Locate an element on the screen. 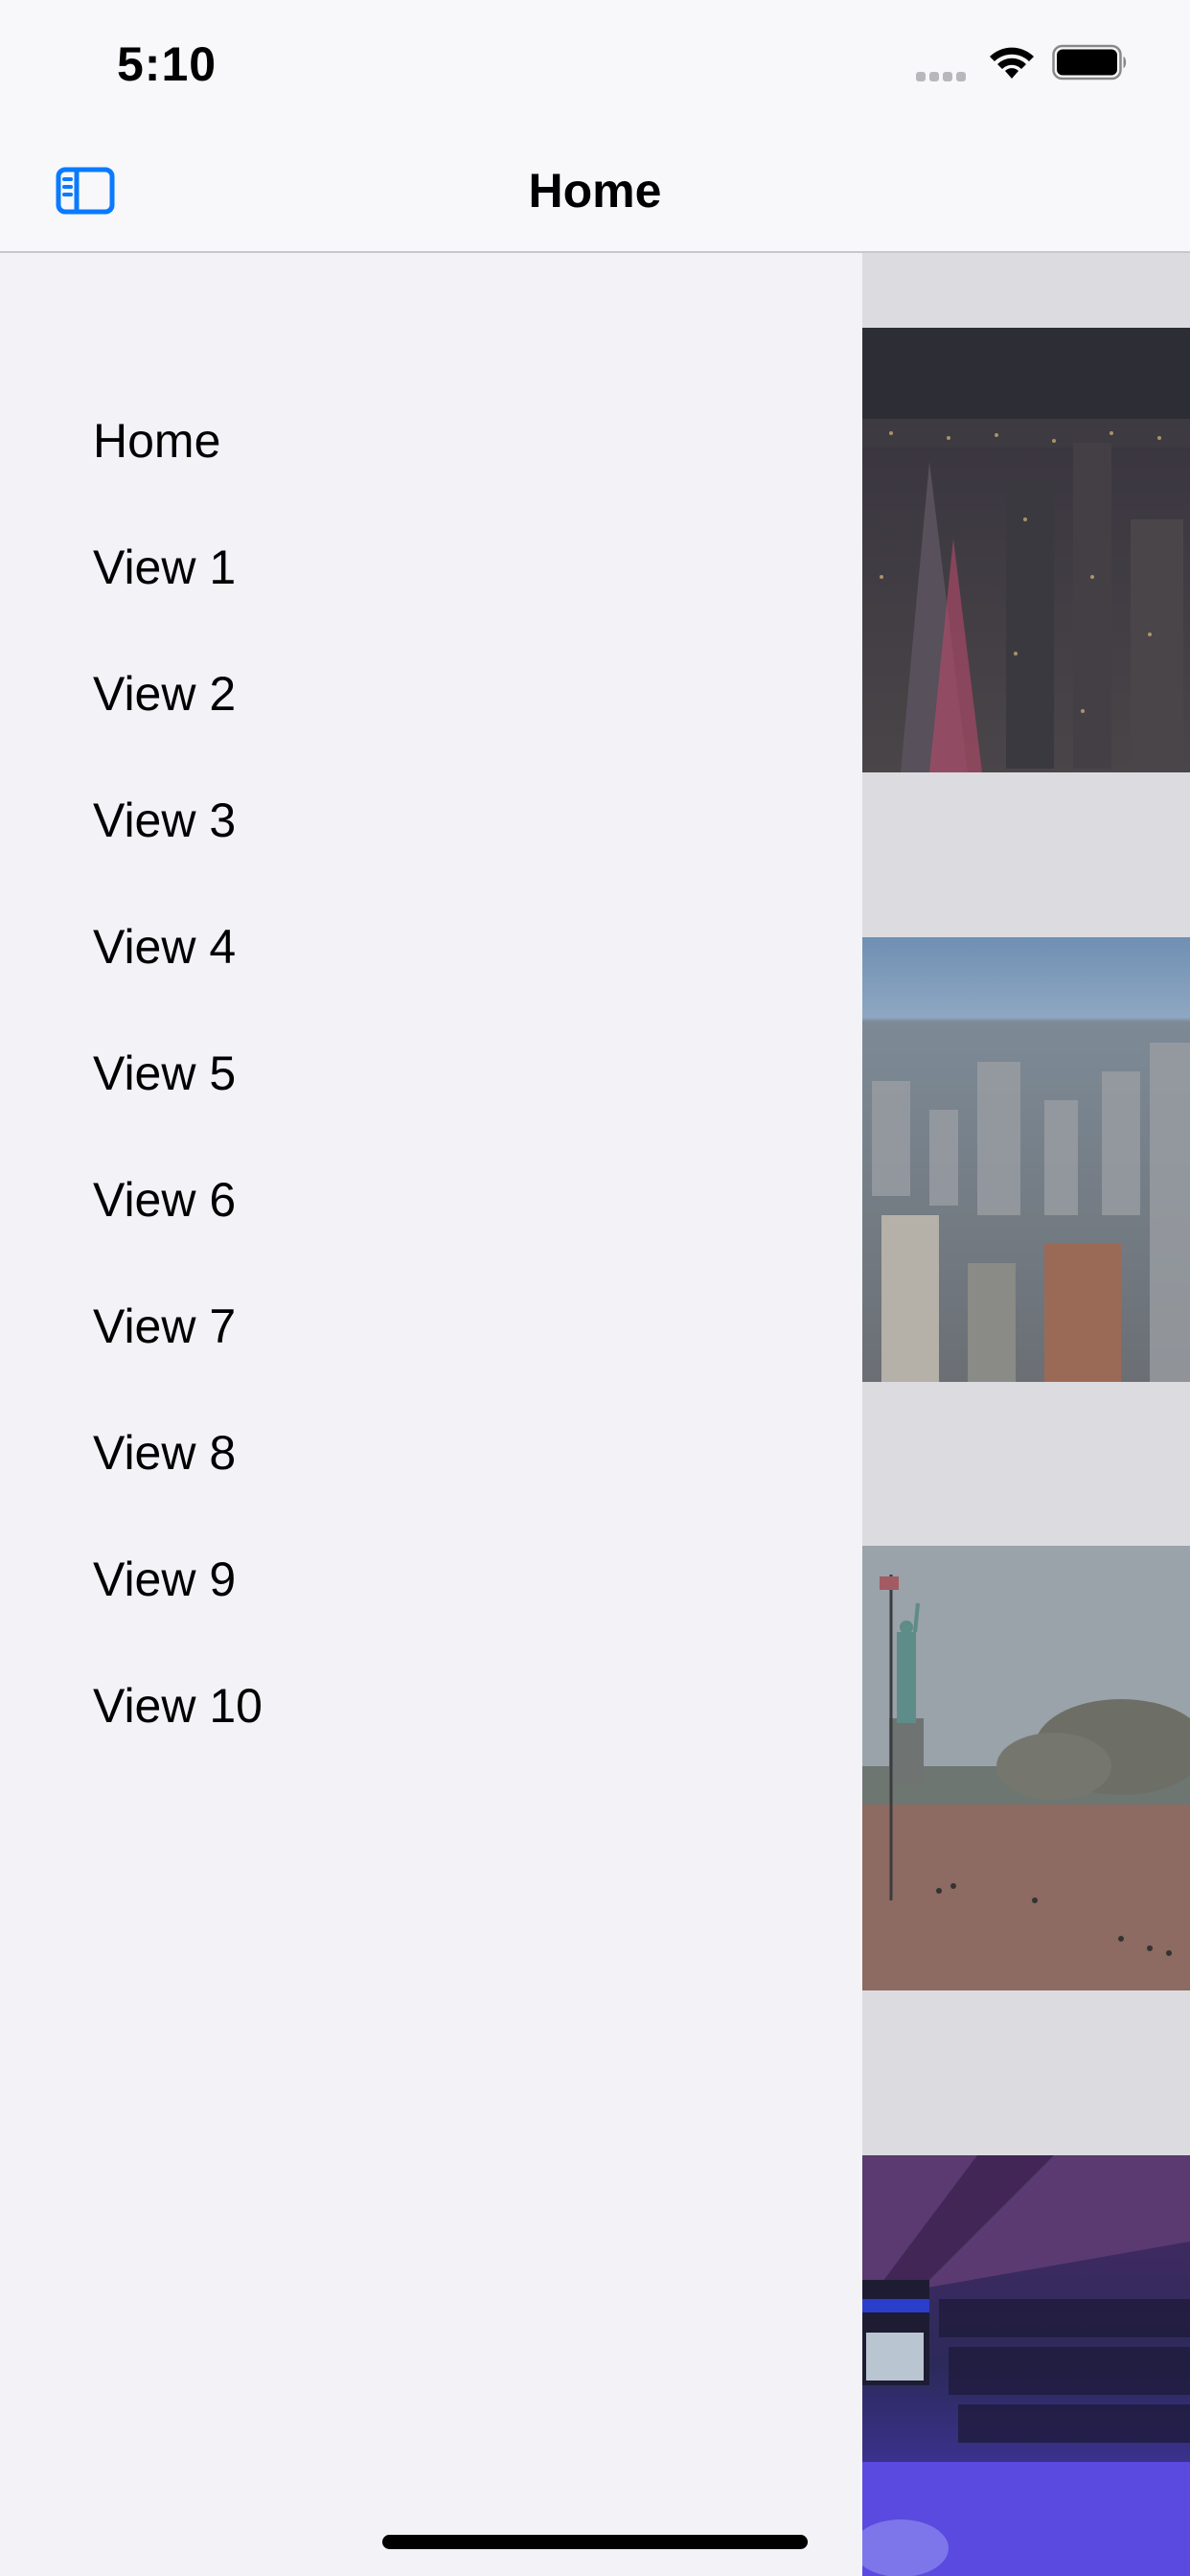  navigation-bar: Home is located at coordinates (595, 189).